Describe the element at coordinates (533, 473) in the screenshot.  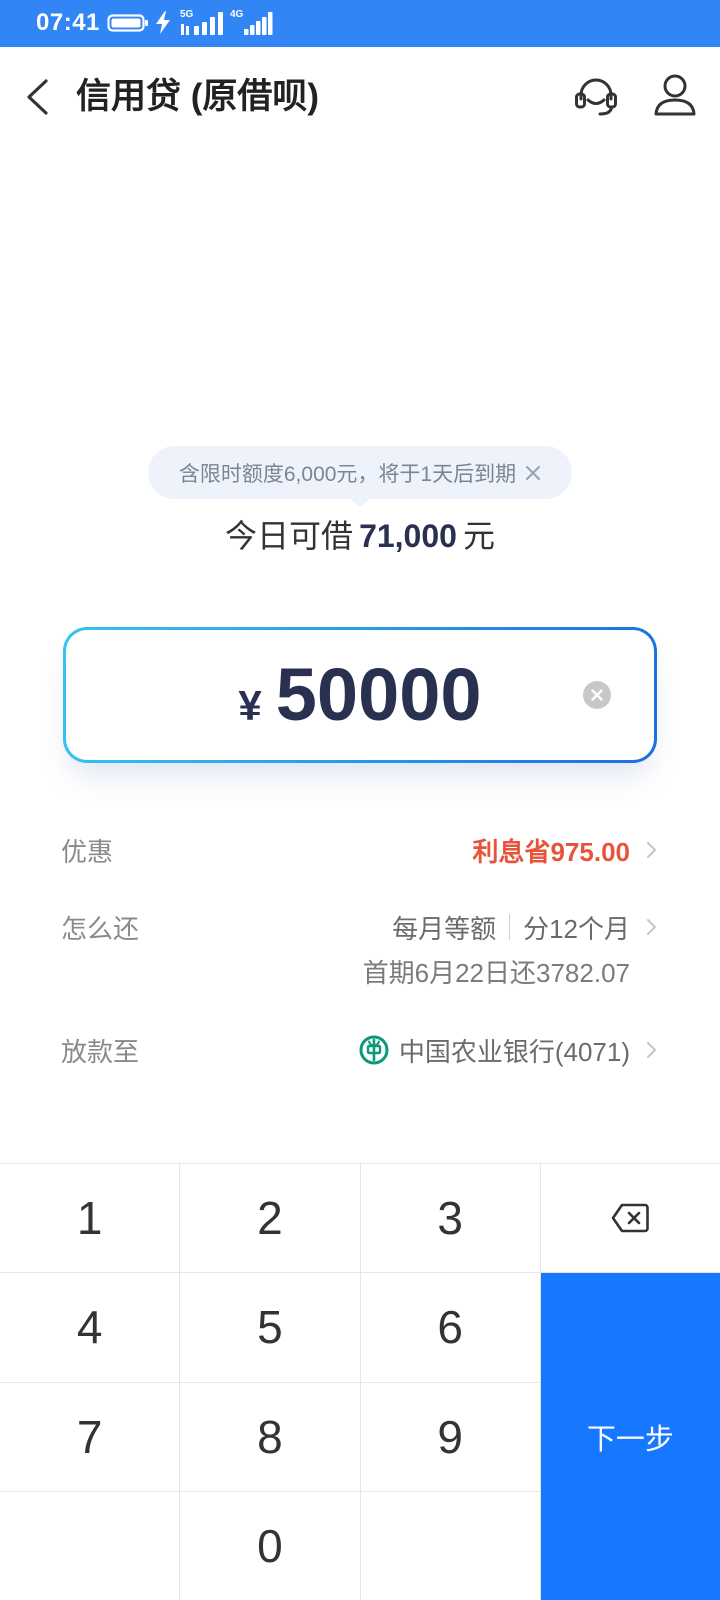
I see `close-icon` at that location.